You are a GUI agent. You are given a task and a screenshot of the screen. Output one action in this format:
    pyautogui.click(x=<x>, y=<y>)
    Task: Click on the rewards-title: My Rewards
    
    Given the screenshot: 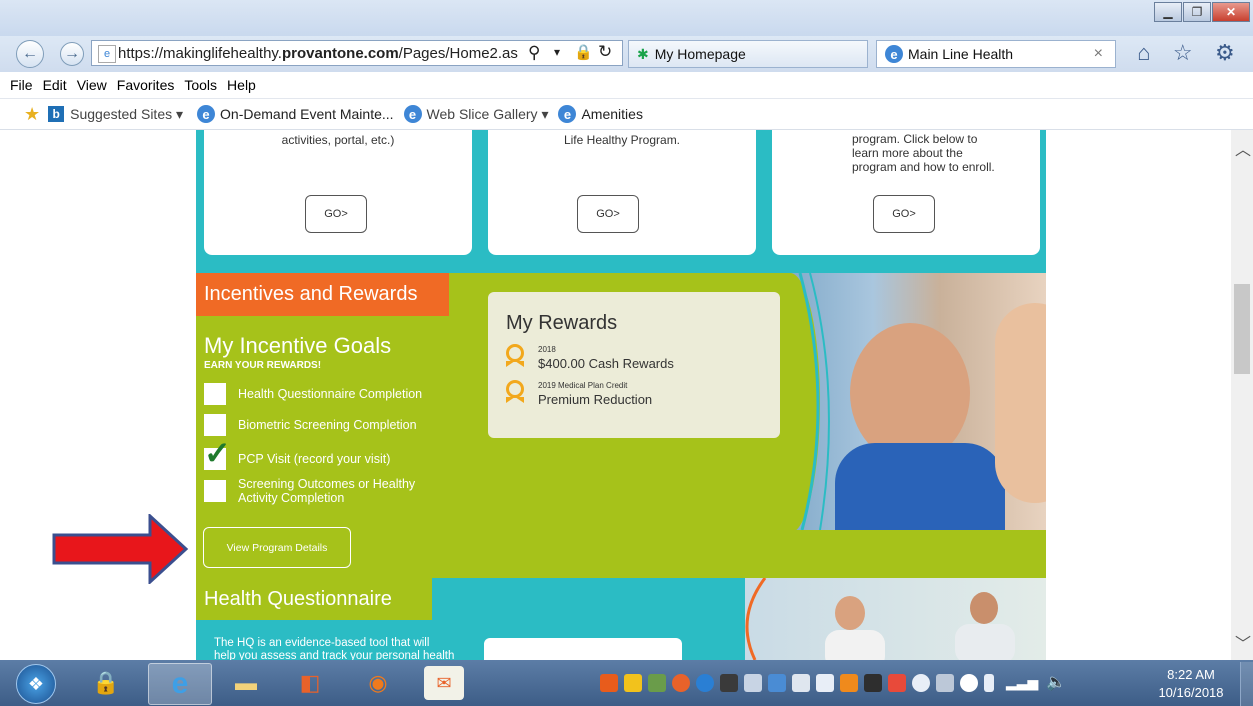 What is the action you would take?
    pyautogui.click(x=562, y=323)
    